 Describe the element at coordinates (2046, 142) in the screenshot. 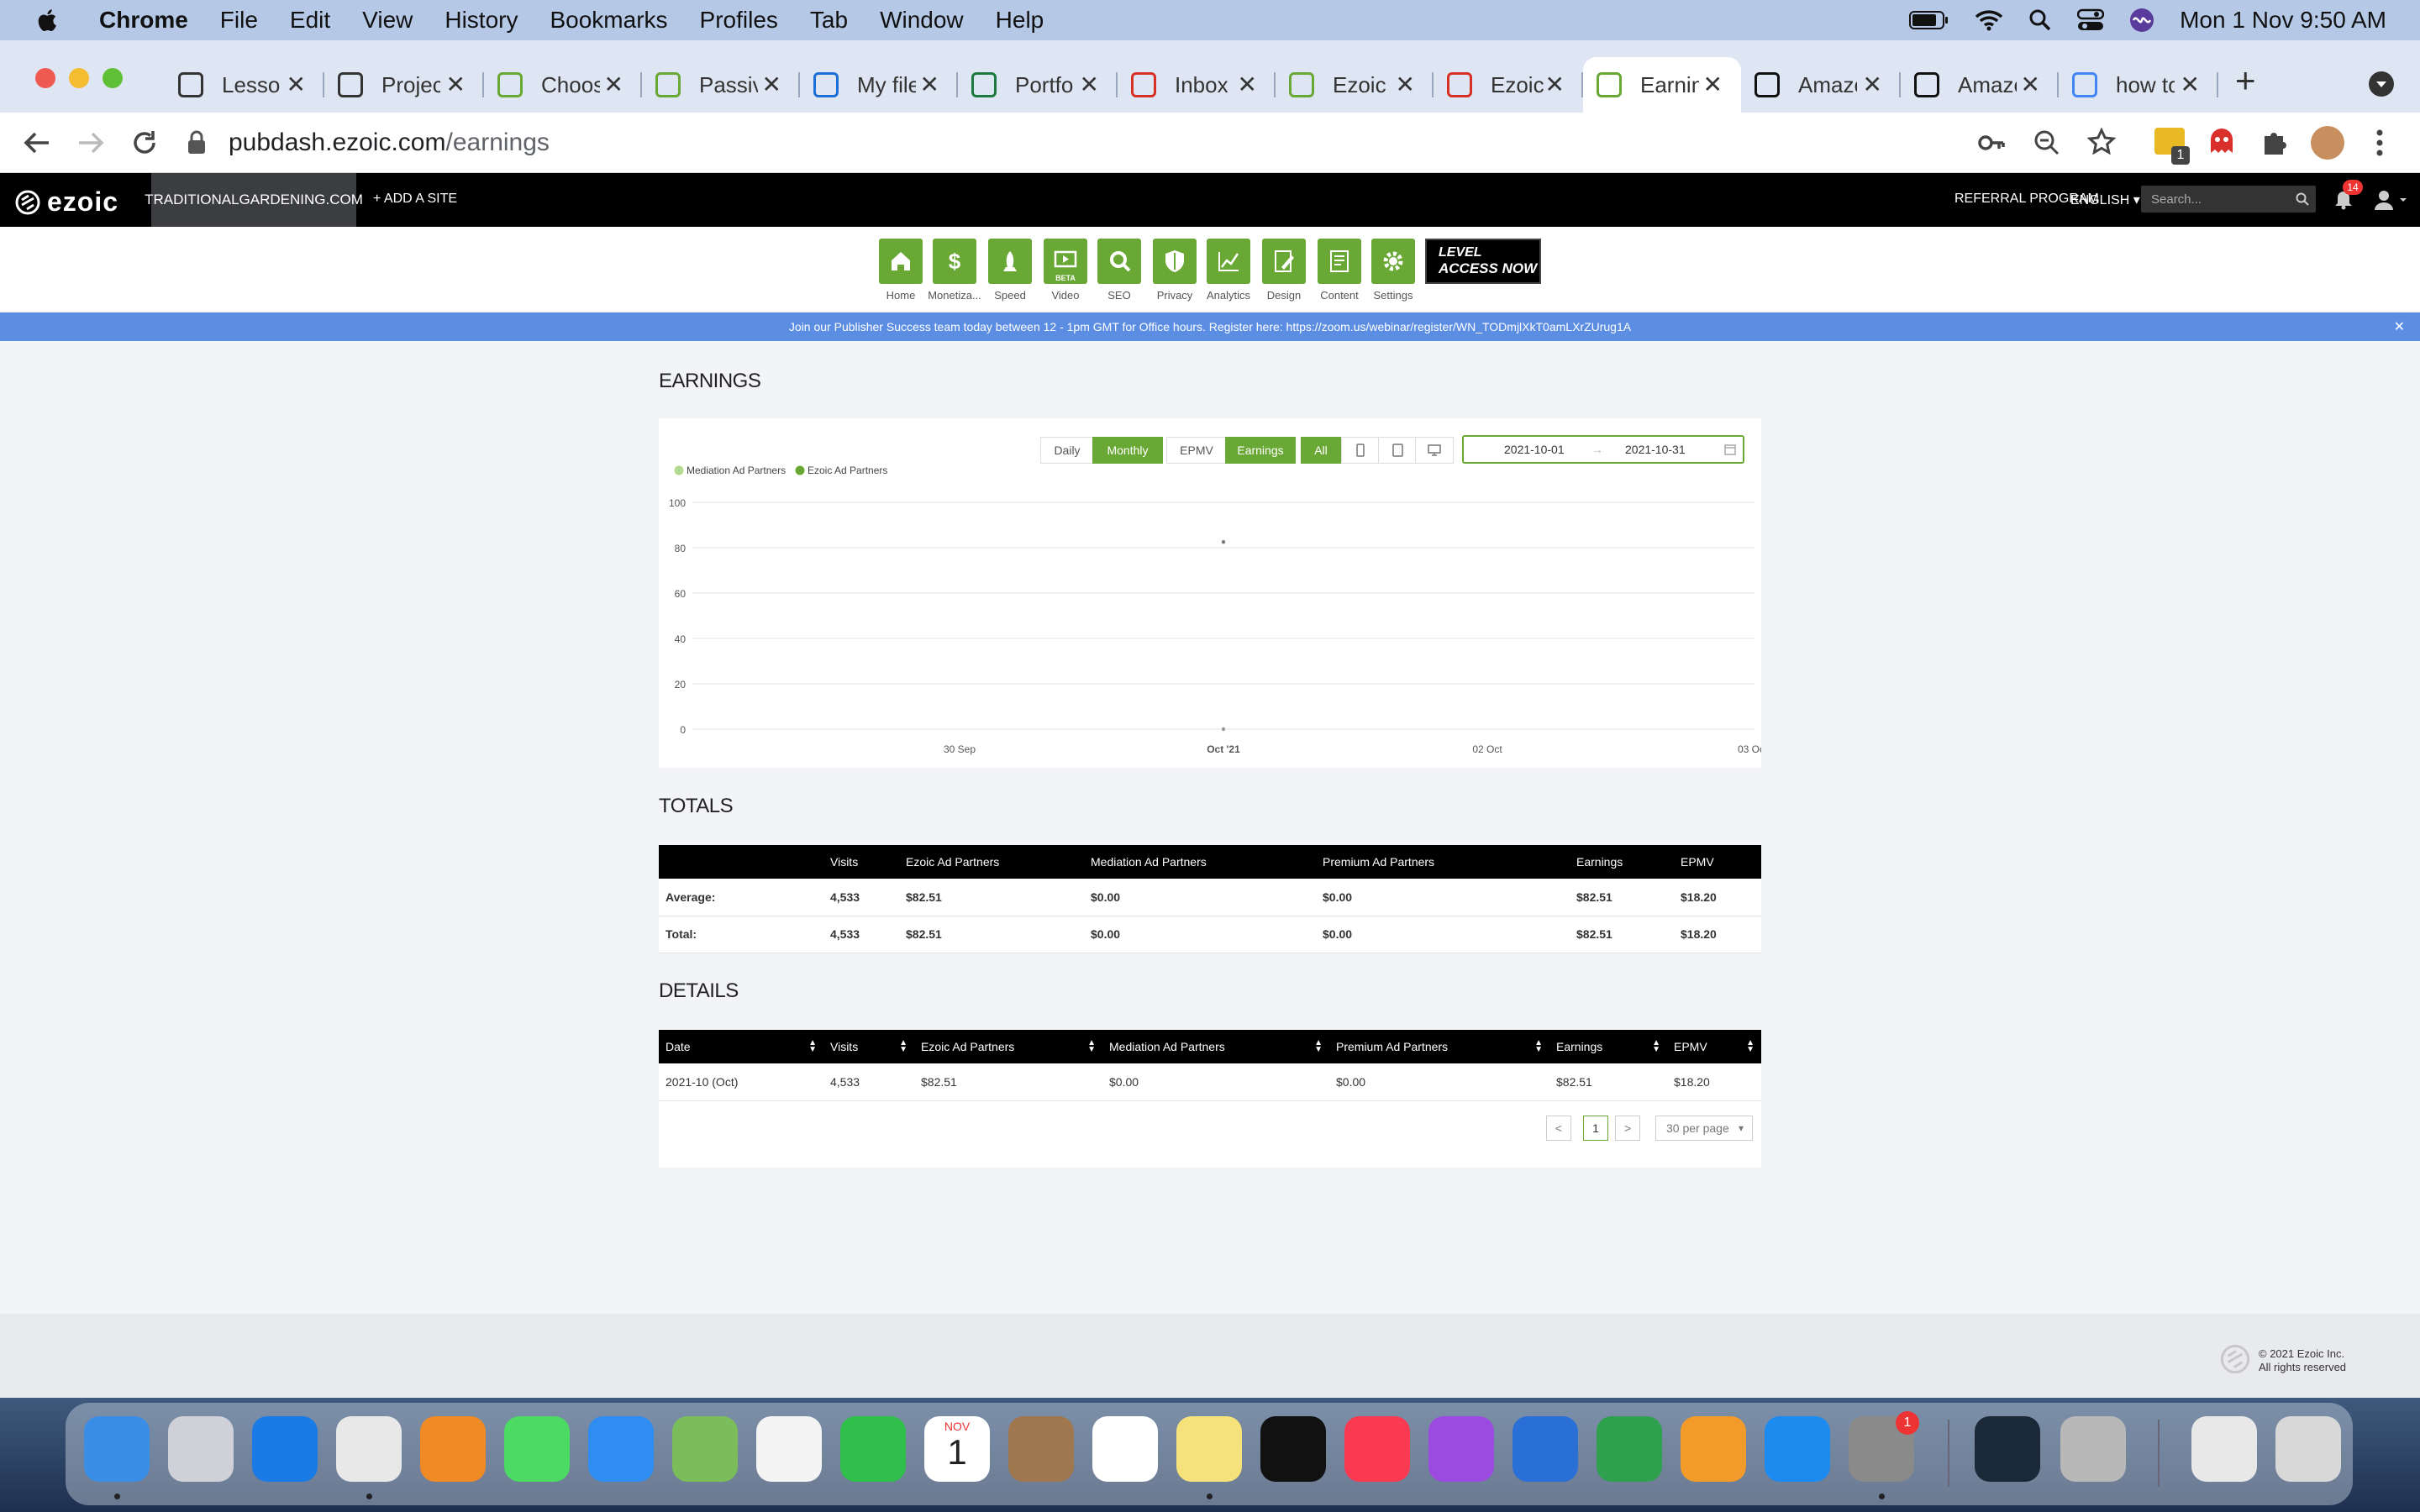

I see `zoom-out-icon` at that location.